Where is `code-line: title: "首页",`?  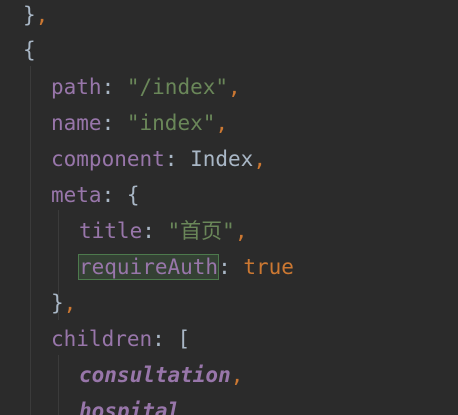
code-line: title: "首页", is located at coordinates (163, 231).